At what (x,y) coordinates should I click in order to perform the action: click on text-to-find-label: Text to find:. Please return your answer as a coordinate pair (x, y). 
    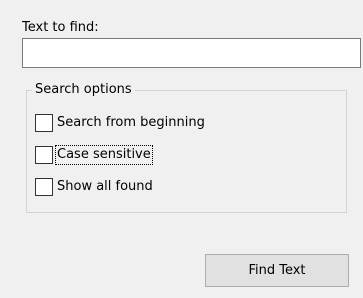
    Looking at the image, I should click on (60, 27).